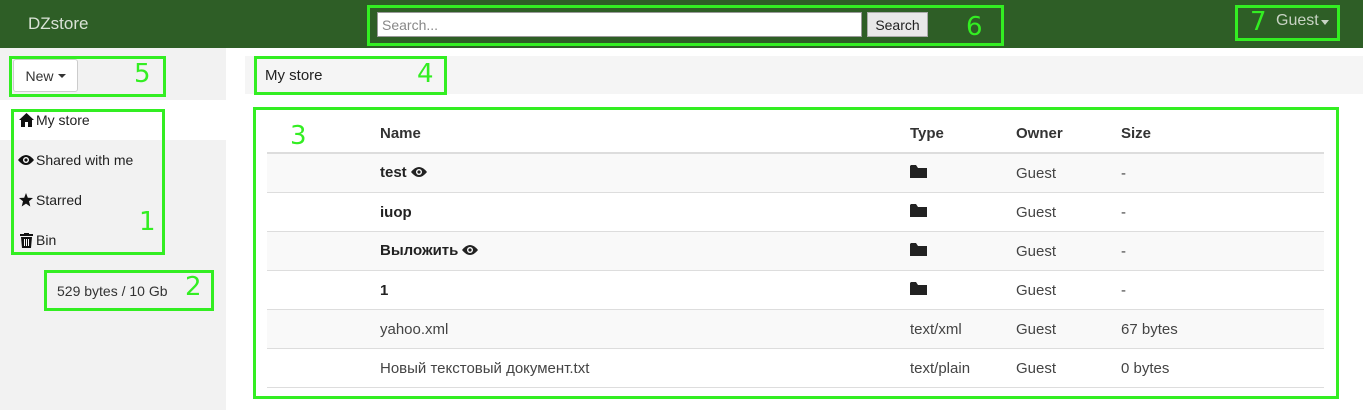 The height and width of the screenshot is (410, 1363). I want to click on annotation-number-6: 6, so click(974, 27).